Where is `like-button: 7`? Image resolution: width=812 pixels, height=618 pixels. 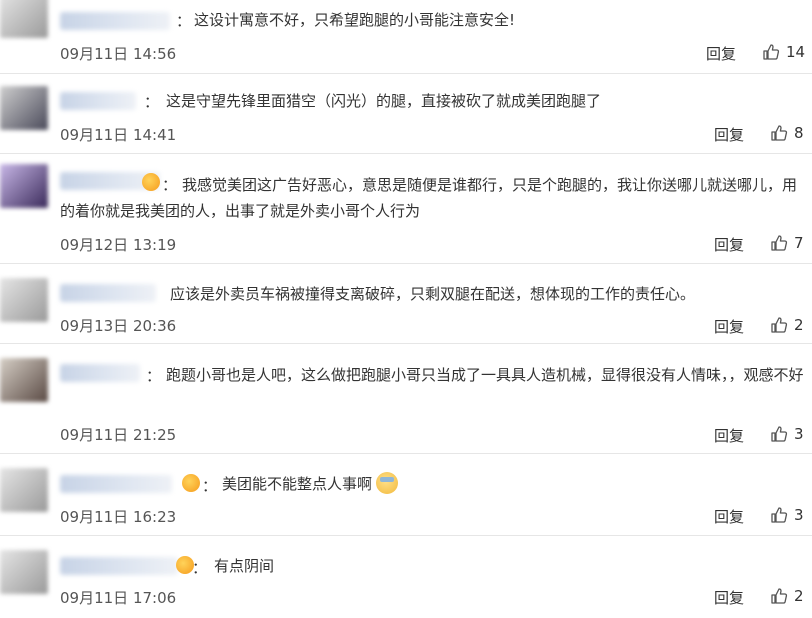
like-button: 7 is located at coordinates (787, 243).